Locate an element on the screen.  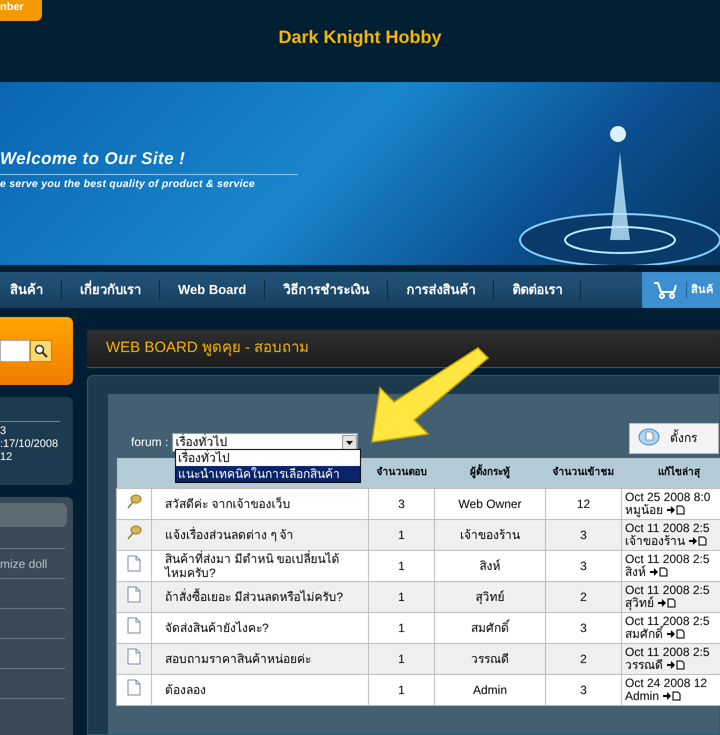
site-title: Dark Knight Hobby is located at coordinates (360, 37).